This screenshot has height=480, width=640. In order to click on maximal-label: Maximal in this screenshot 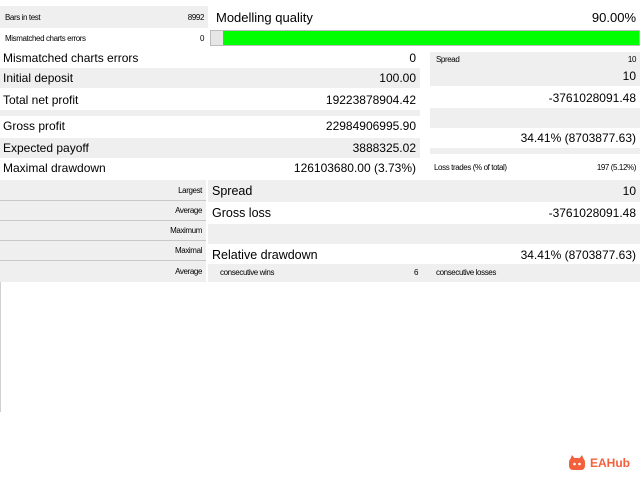, I will do `click(188, 250)`.